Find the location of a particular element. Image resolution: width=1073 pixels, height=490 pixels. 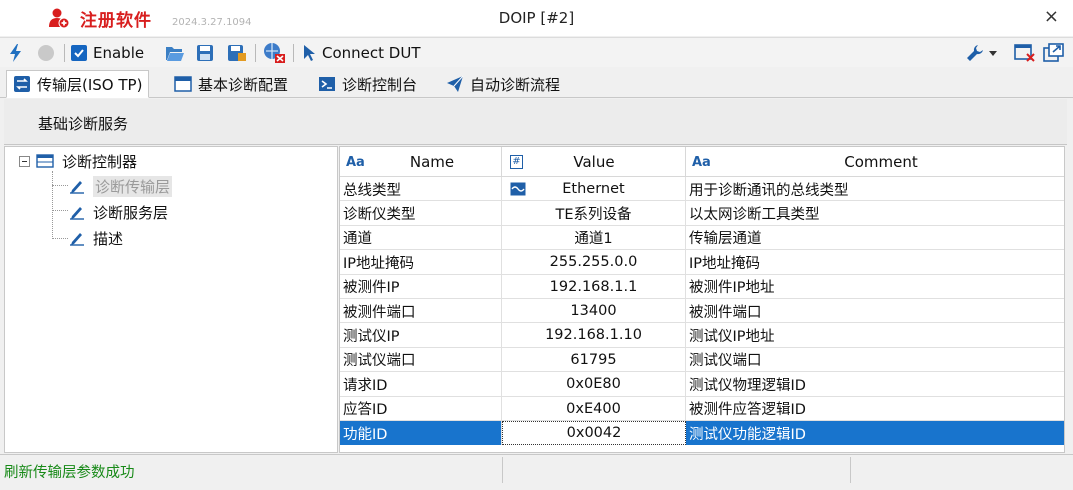

window-title: DOIP [#2] is located at coordinates (536, 18).